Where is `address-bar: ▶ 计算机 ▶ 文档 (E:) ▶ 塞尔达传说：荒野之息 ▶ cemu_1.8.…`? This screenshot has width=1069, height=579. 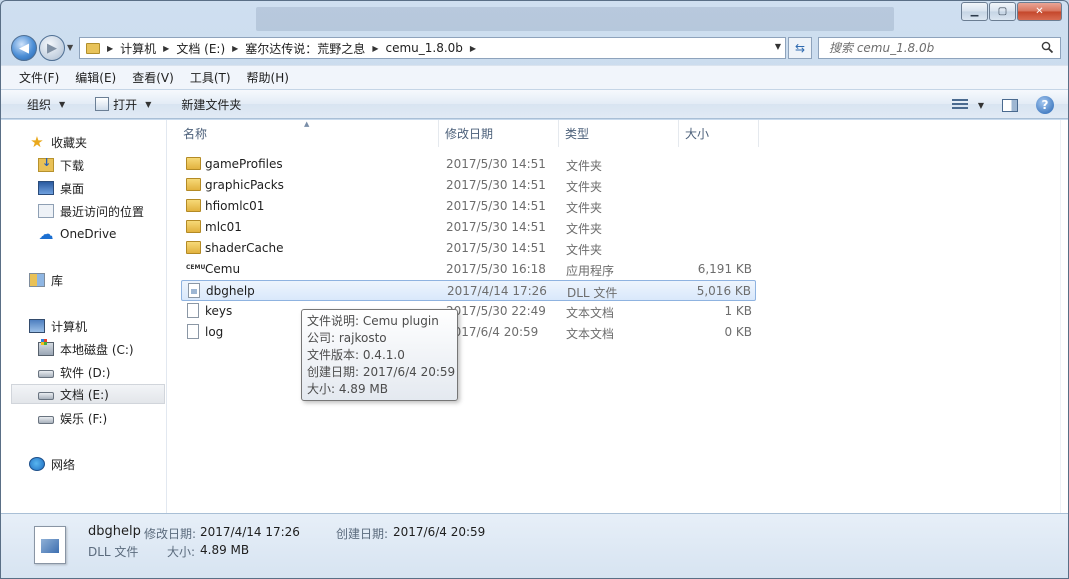 address-bar: ▶ 计算机 ▶ 文档 (E:) ▶ 塞尔达传说：荒野之息 ▶ cemu_1.8.… is located at coordinates (432, 48).